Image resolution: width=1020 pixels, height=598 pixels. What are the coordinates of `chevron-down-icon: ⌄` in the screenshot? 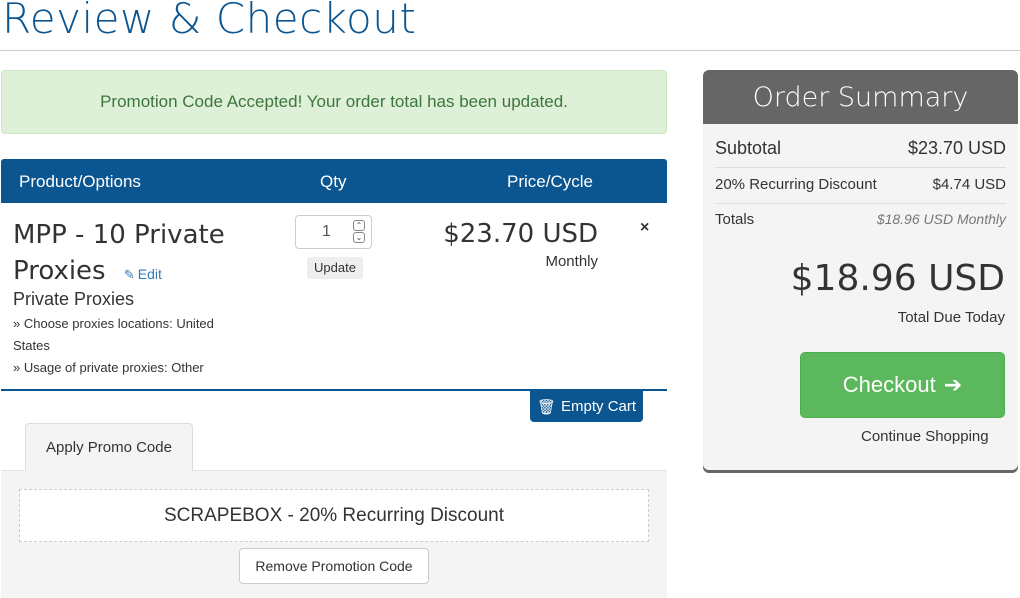 It's located at (359, 237).